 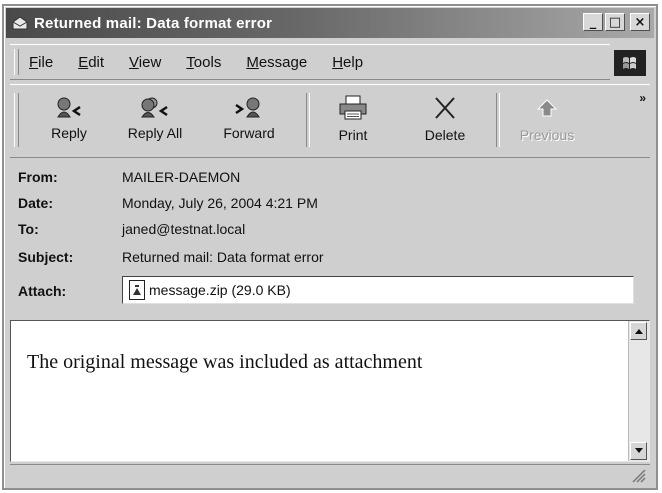 I want to click on menu-bar: File Edit View Tools Message Help, so click(x=310, y=62).